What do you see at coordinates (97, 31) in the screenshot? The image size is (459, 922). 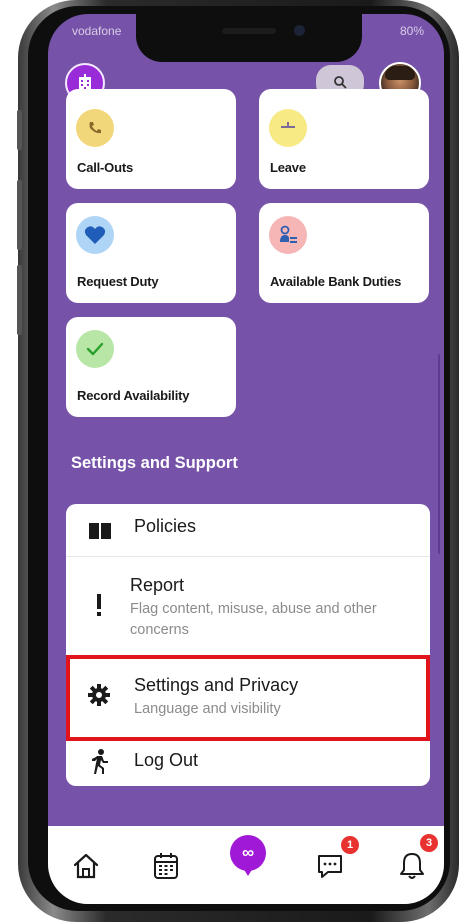 I see `carrier-label: vodafone` at bounding box center [97, 31].